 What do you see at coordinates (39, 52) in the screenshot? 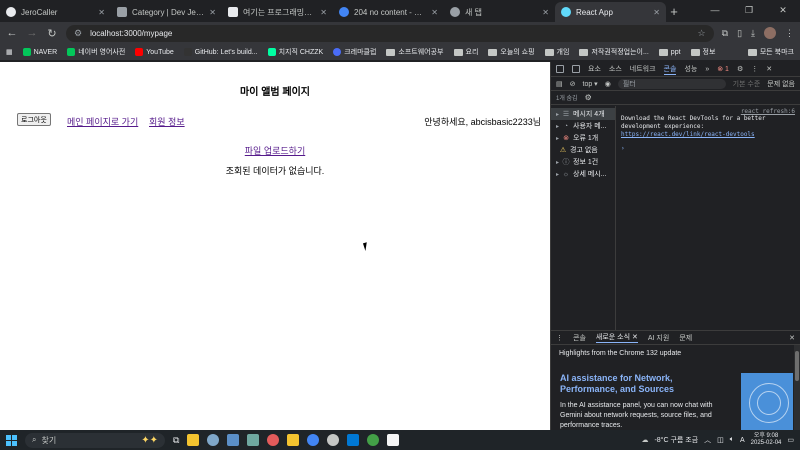
I see `bookmark-item: NAVER` at bounding box center [39, 52].